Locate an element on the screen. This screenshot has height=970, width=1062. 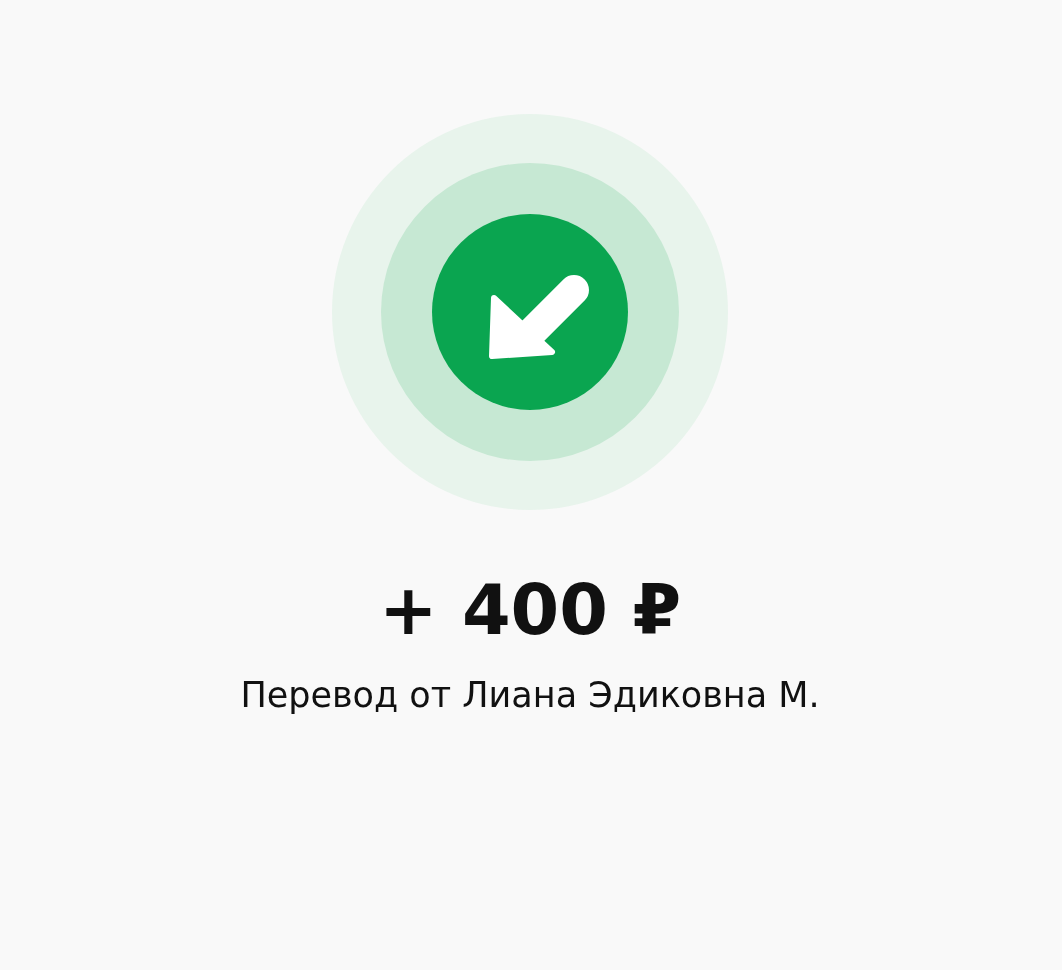
transfer-amount: + 400 ₽ is located at coordinates (530, 610).